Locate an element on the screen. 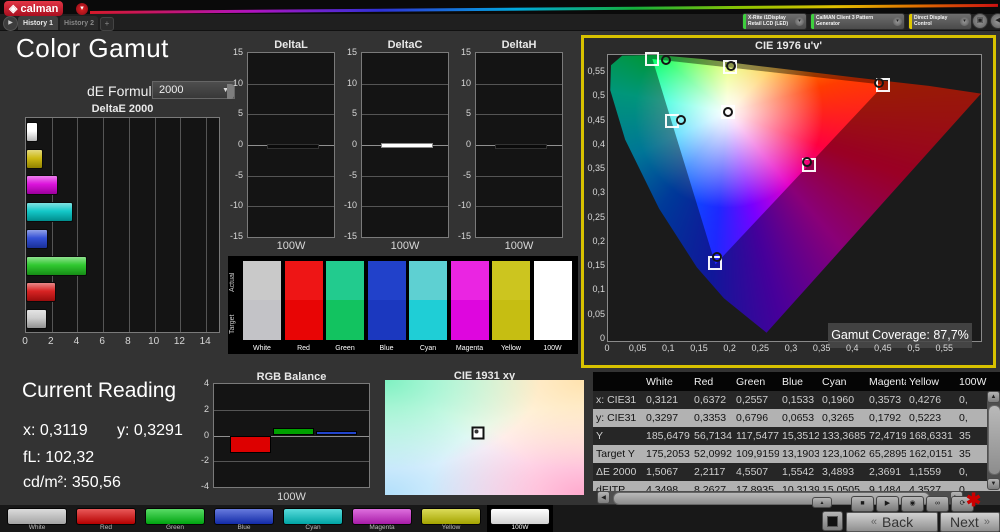 The height and width of the screenshot is (532, 1000). tab-scroll-button: ▶ is located at coordinates (10, 23).